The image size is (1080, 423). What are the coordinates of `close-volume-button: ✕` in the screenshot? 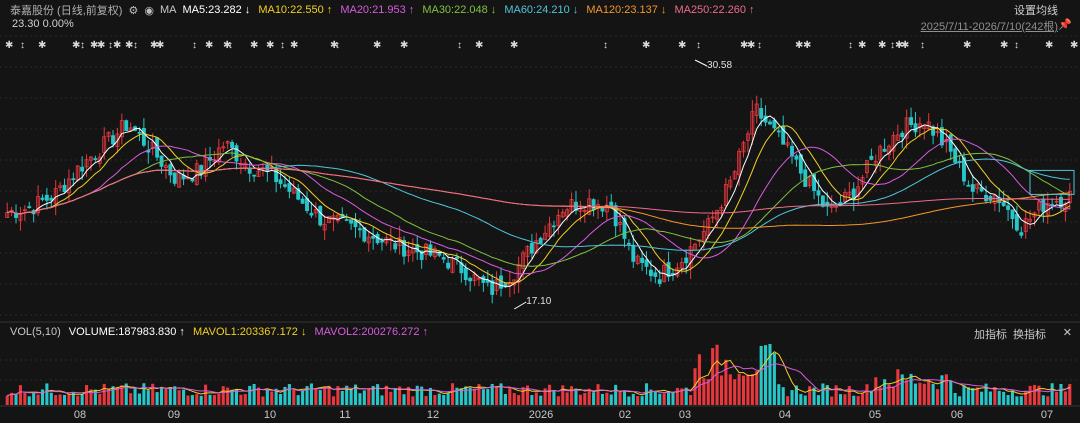 It's located at (1067, 332).